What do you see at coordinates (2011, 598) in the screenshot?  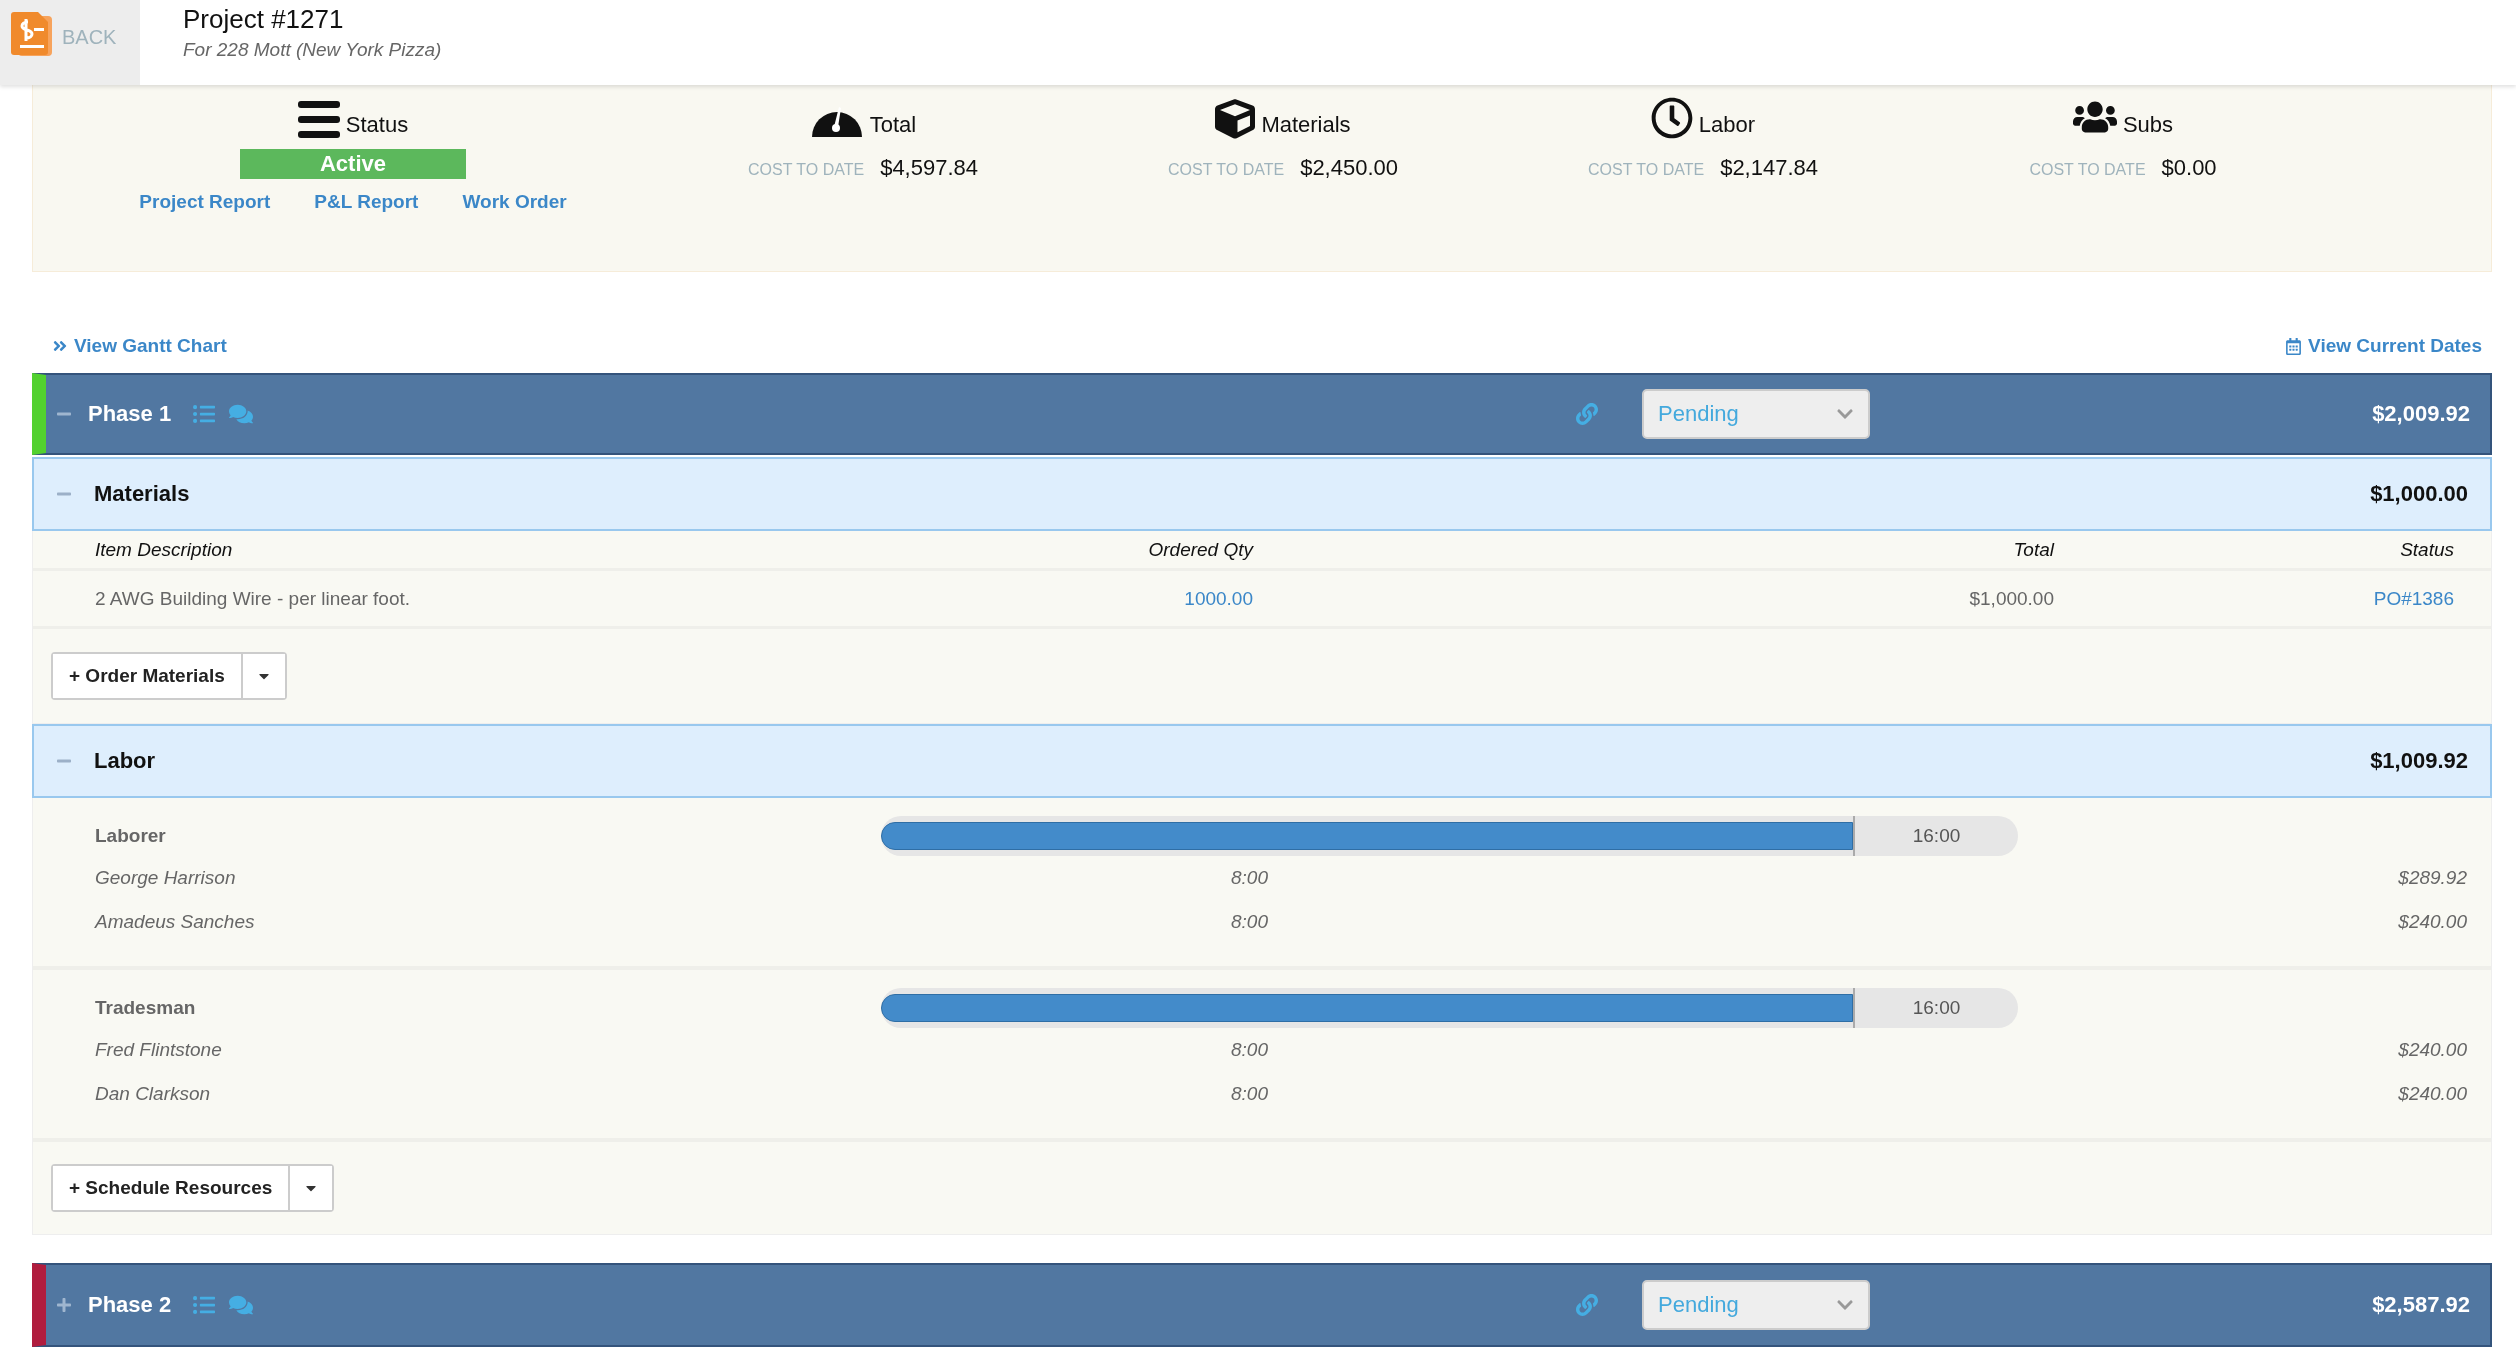 I see `table-cell-text: $1,000.00` at bounding box center [2011, 598].